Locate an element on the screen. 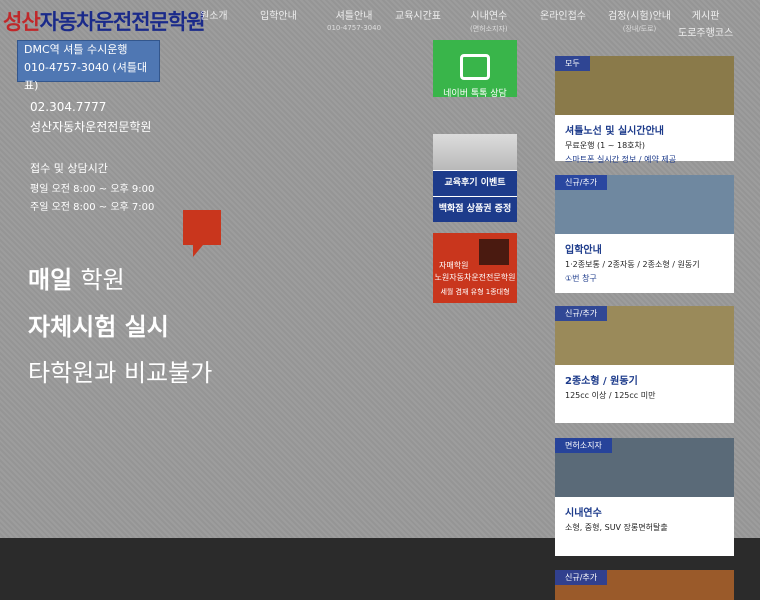  nav-item-schedule: 교육시간표 is located at coordinates (418, 14).